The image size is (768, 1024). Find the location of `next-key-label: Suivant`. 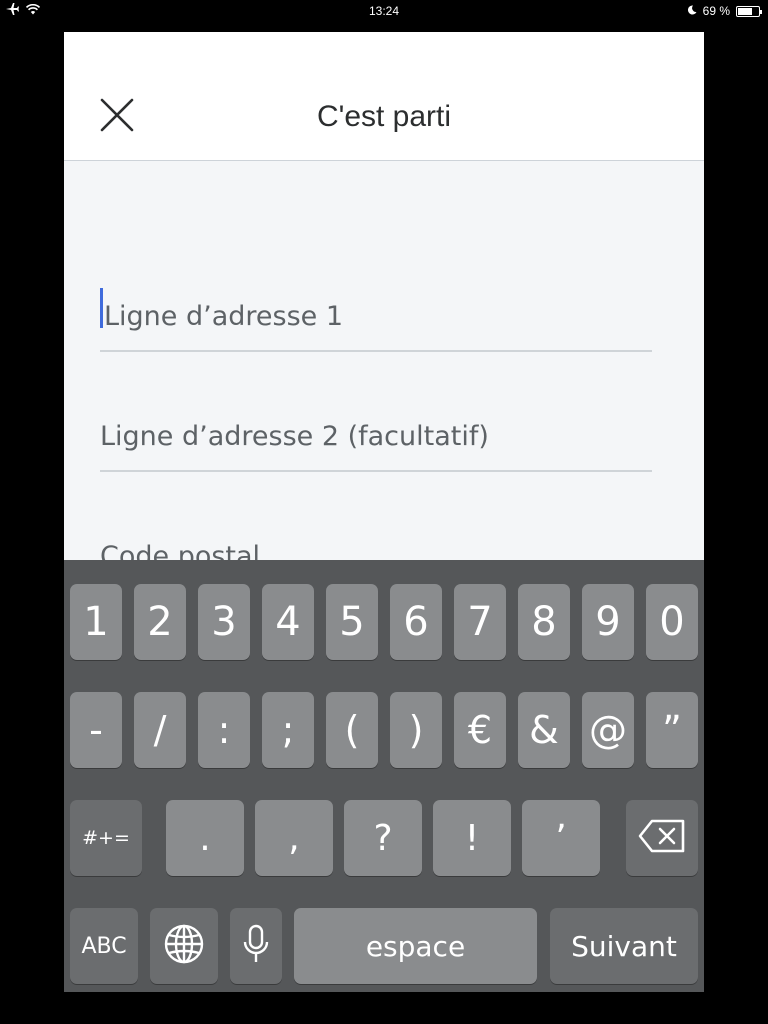

next-key-label: Suivant is located at coordinates (624, 946).